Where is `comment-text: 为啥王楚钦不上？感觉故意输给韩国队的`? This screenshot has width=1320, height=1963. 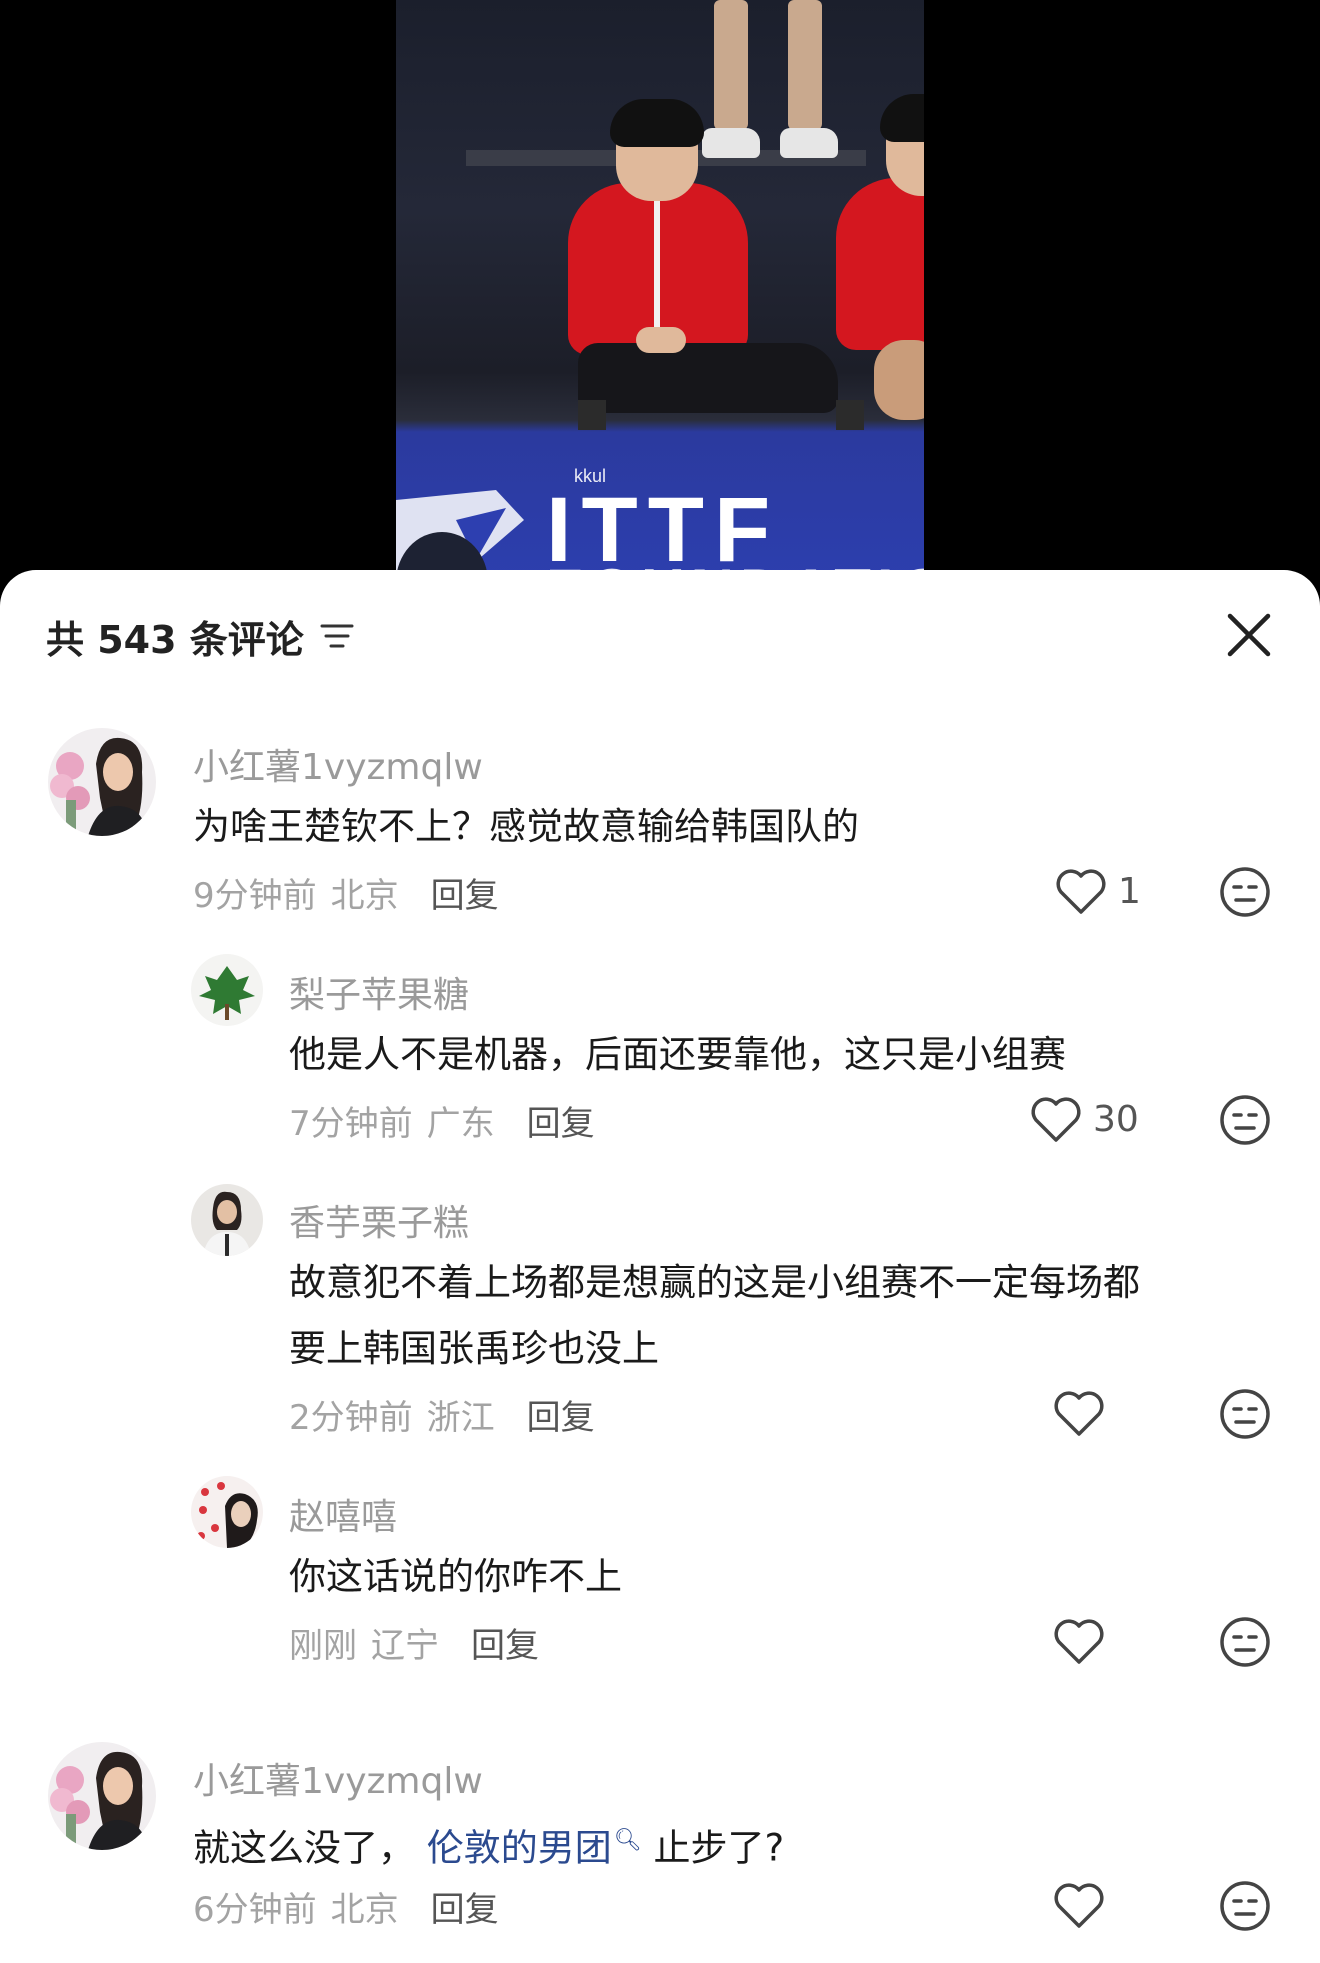
comment-text: 为啥王楚钦不上？感觉故意输给韩国队的 is located at coordinates (526, 826).